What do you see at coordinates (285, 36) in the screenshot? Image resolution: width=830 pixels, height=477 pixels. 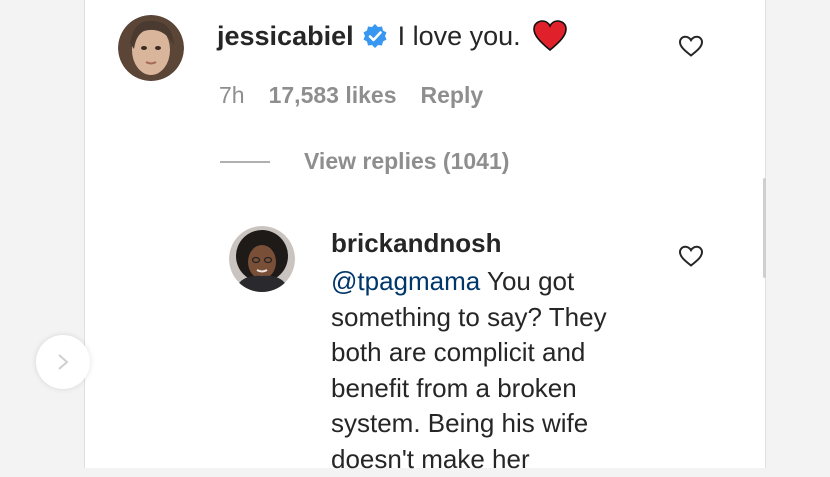 I see `comment-username: jessicabiel` at bounding box center [285, 36].